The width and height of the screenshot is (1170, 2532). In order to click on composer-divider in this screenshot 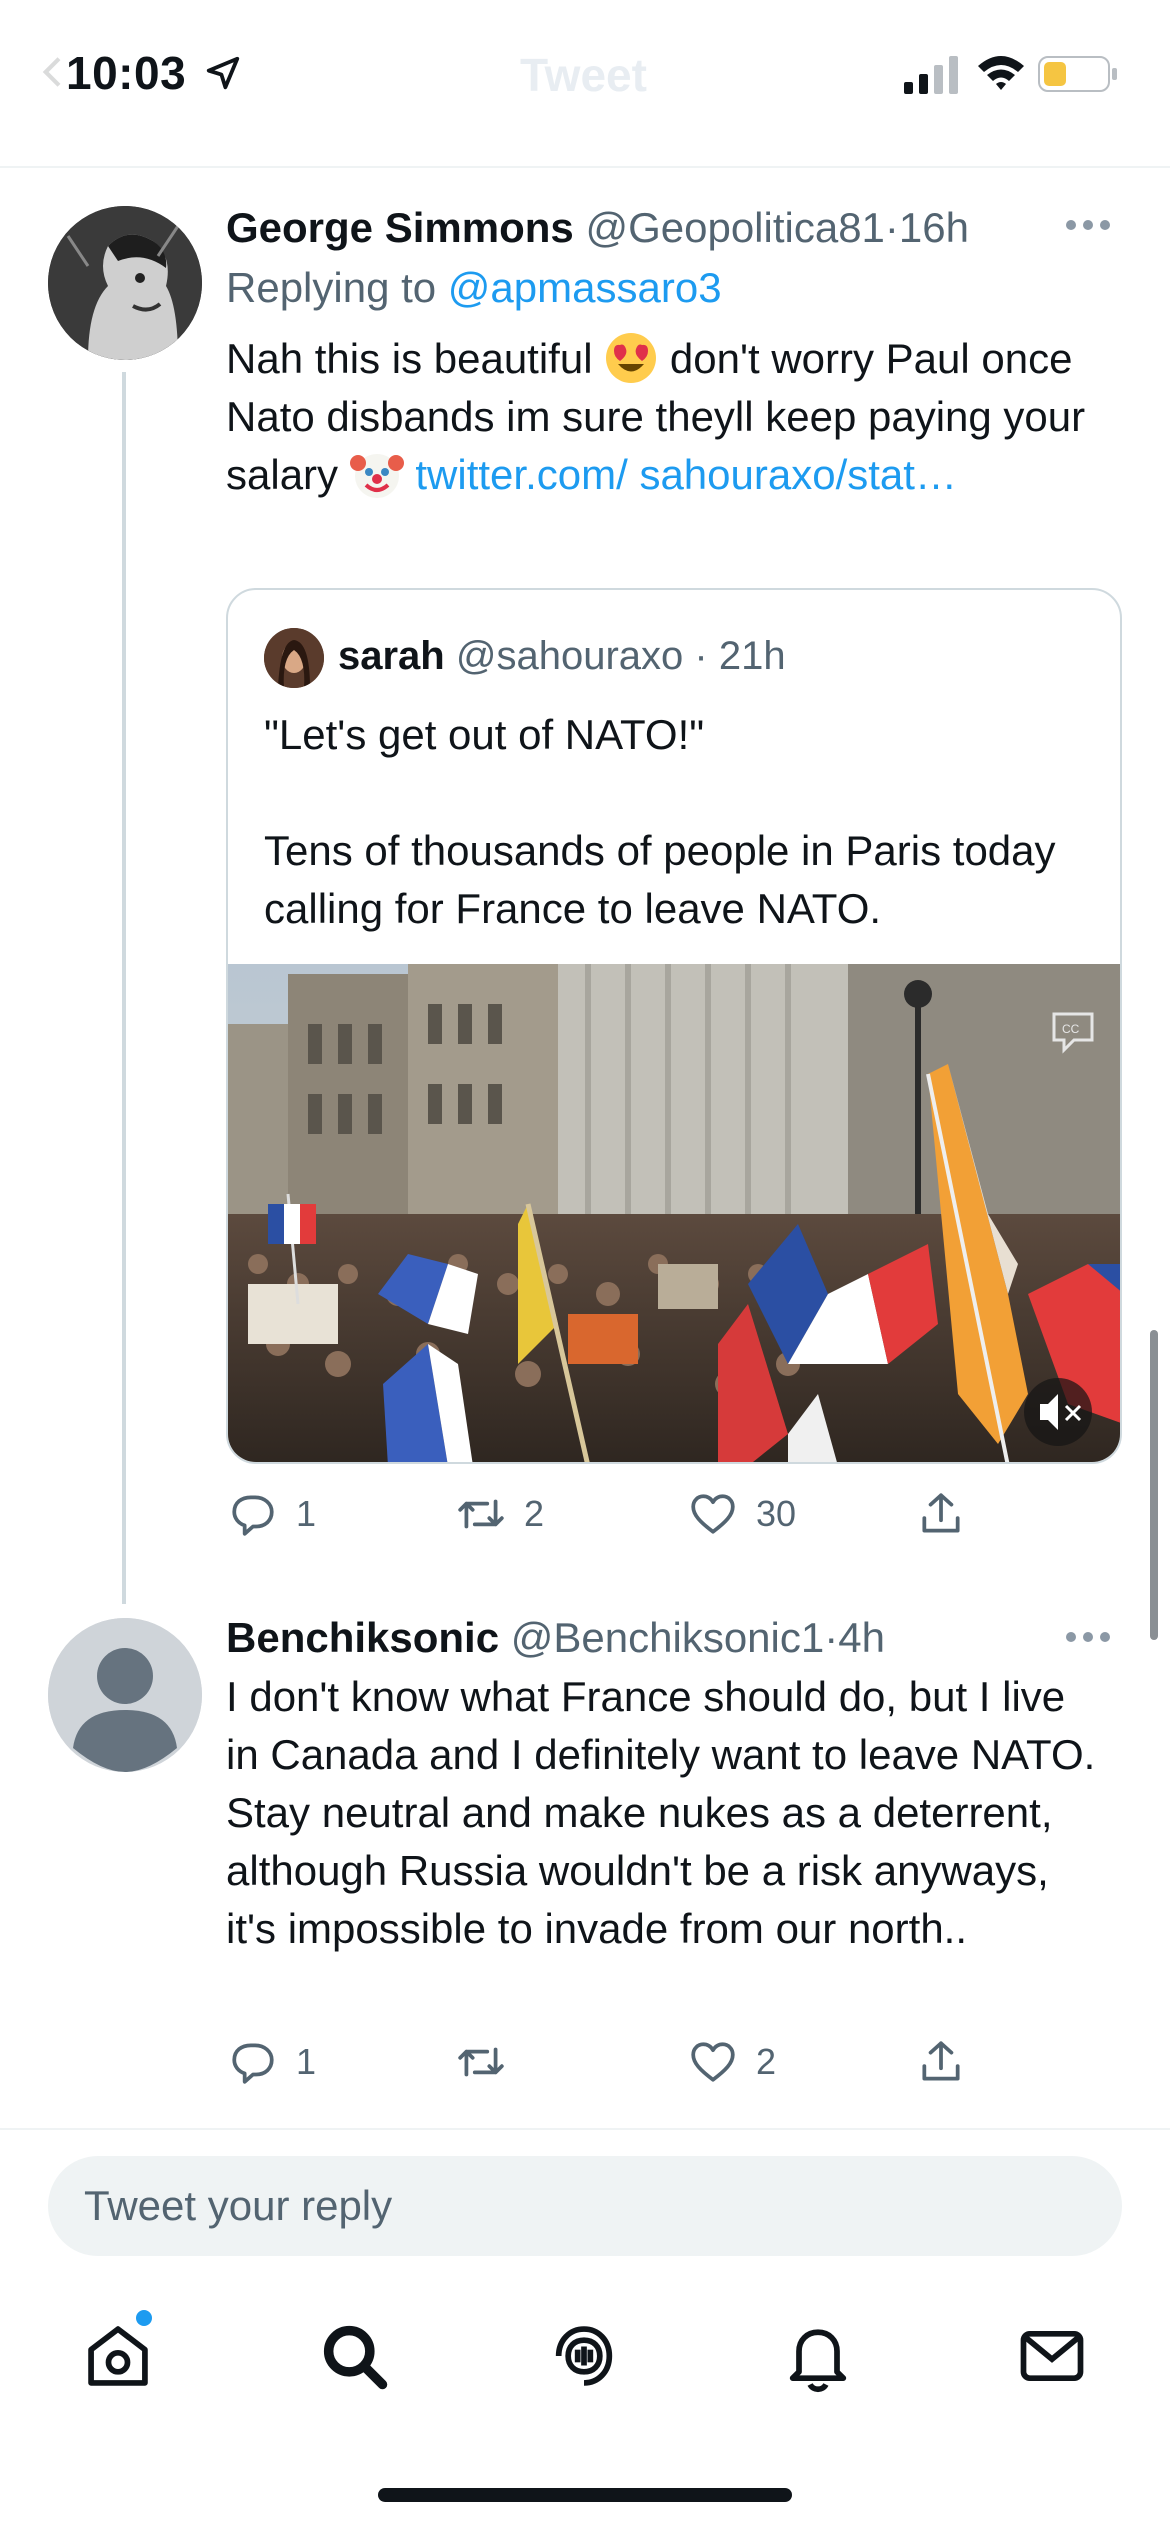, I will do `click(585, 2129)`.